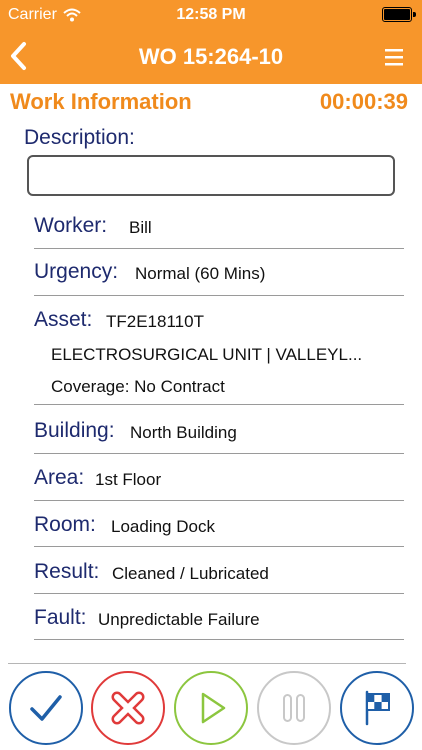 This screenshot has height=750, width=422. I want to click on hamburger-menu-icon, so click(394, 57).